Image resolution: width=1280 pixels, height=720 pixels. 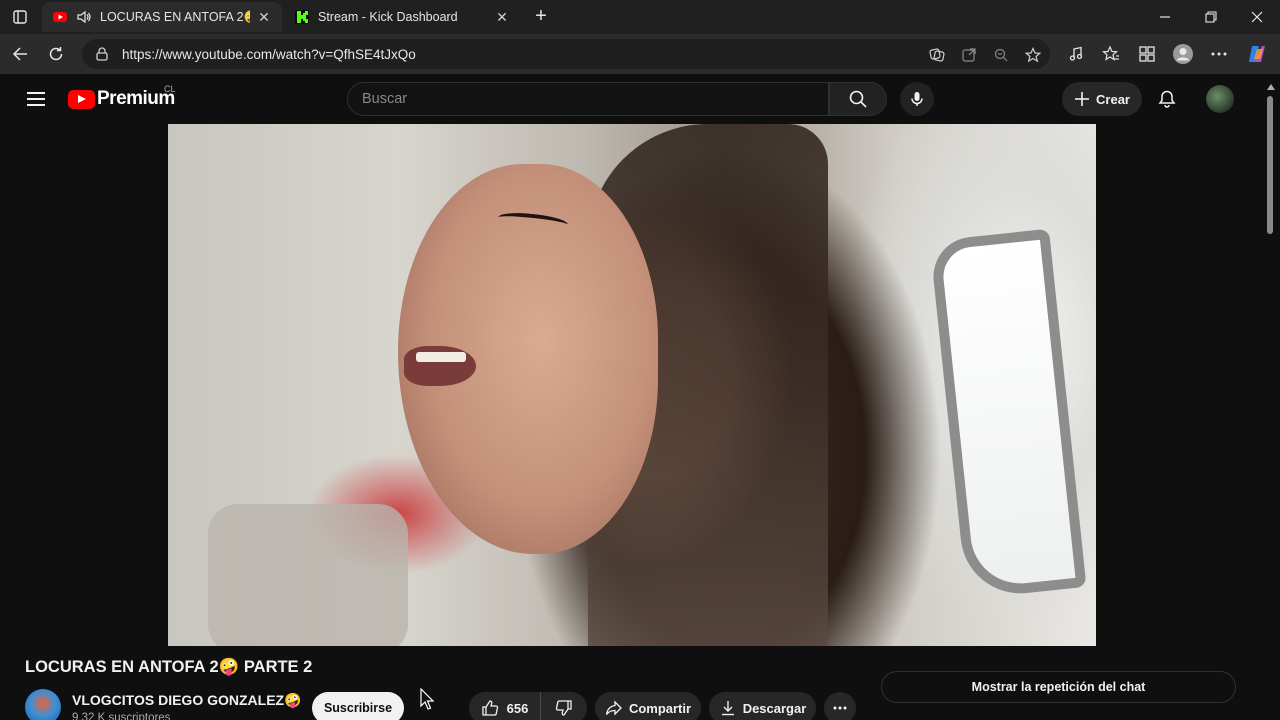 I want to click on search-icon, so click(x=858, y=99).